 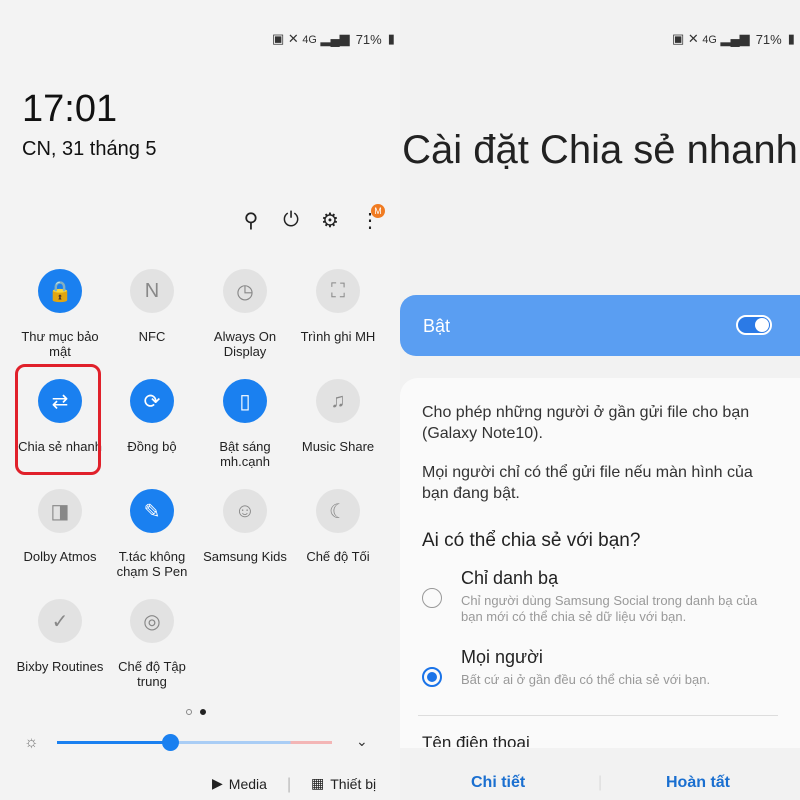 I want to click on dolby-icon: ◨, so click(x=60, y=511).